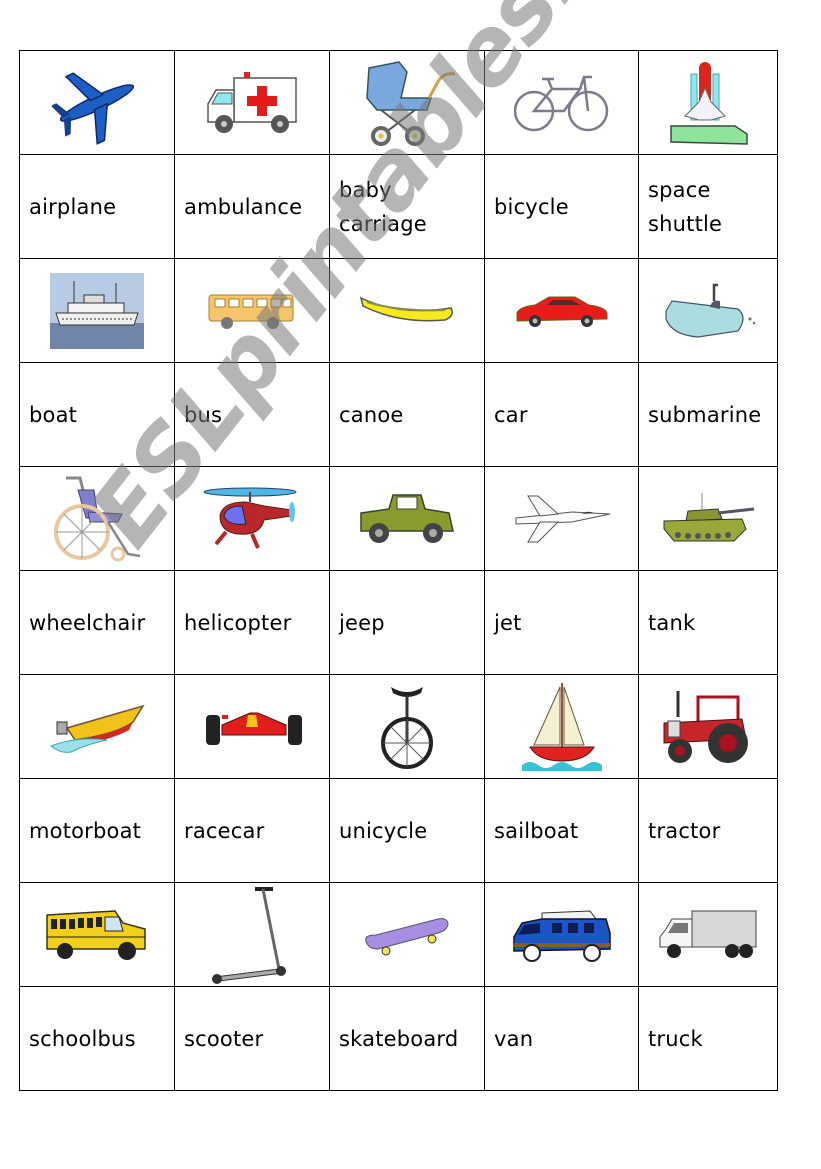  I want to click on car-icon, so click(561, 311).